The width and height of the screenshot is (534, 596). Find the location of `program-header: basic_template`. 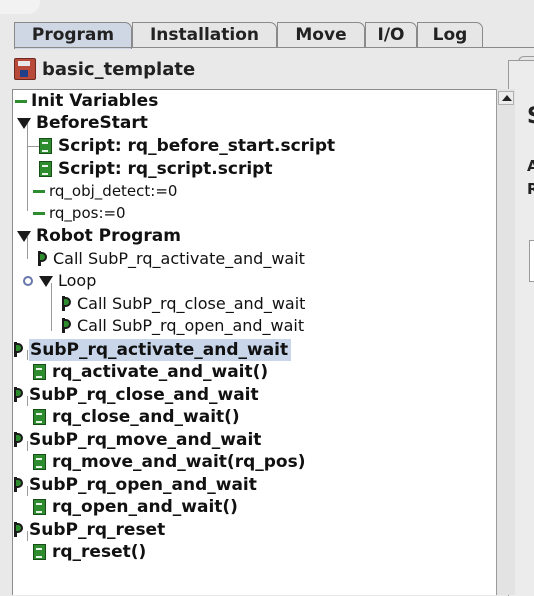

program-header: basic_template is located at coordinates (104, 69).